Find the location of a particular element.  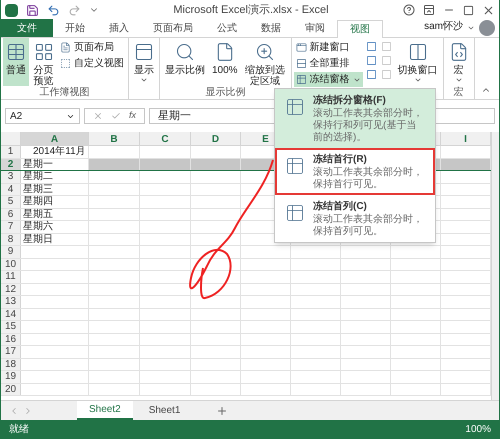

ribbon-button: 切换窗口 is located at coordinates (417, 62).